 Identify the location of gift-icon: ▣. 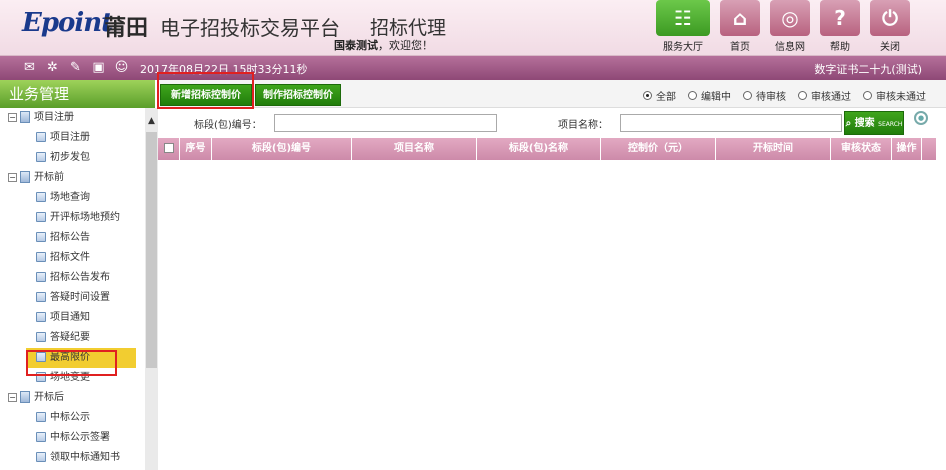
(98, 67).